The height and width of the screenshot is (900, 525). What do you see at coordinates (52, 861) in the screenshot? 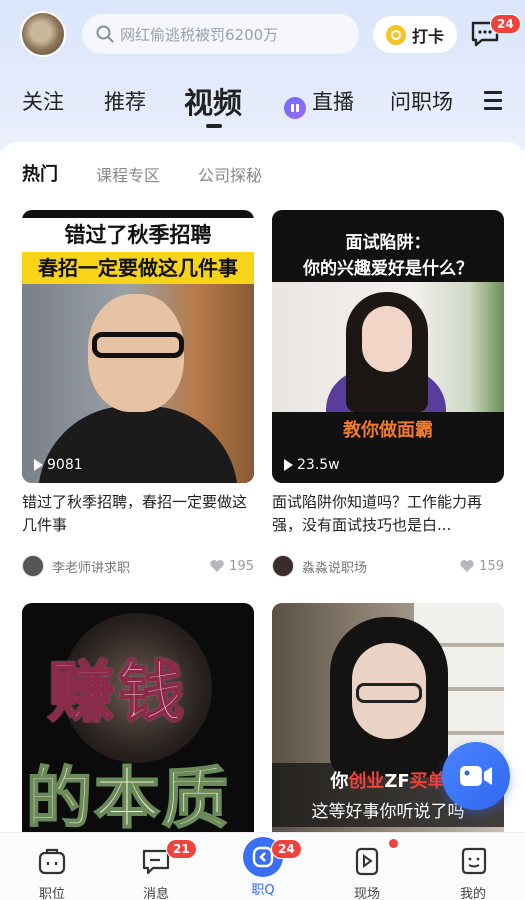
I see `briefcase-icon` at bounding box center [52, 861].